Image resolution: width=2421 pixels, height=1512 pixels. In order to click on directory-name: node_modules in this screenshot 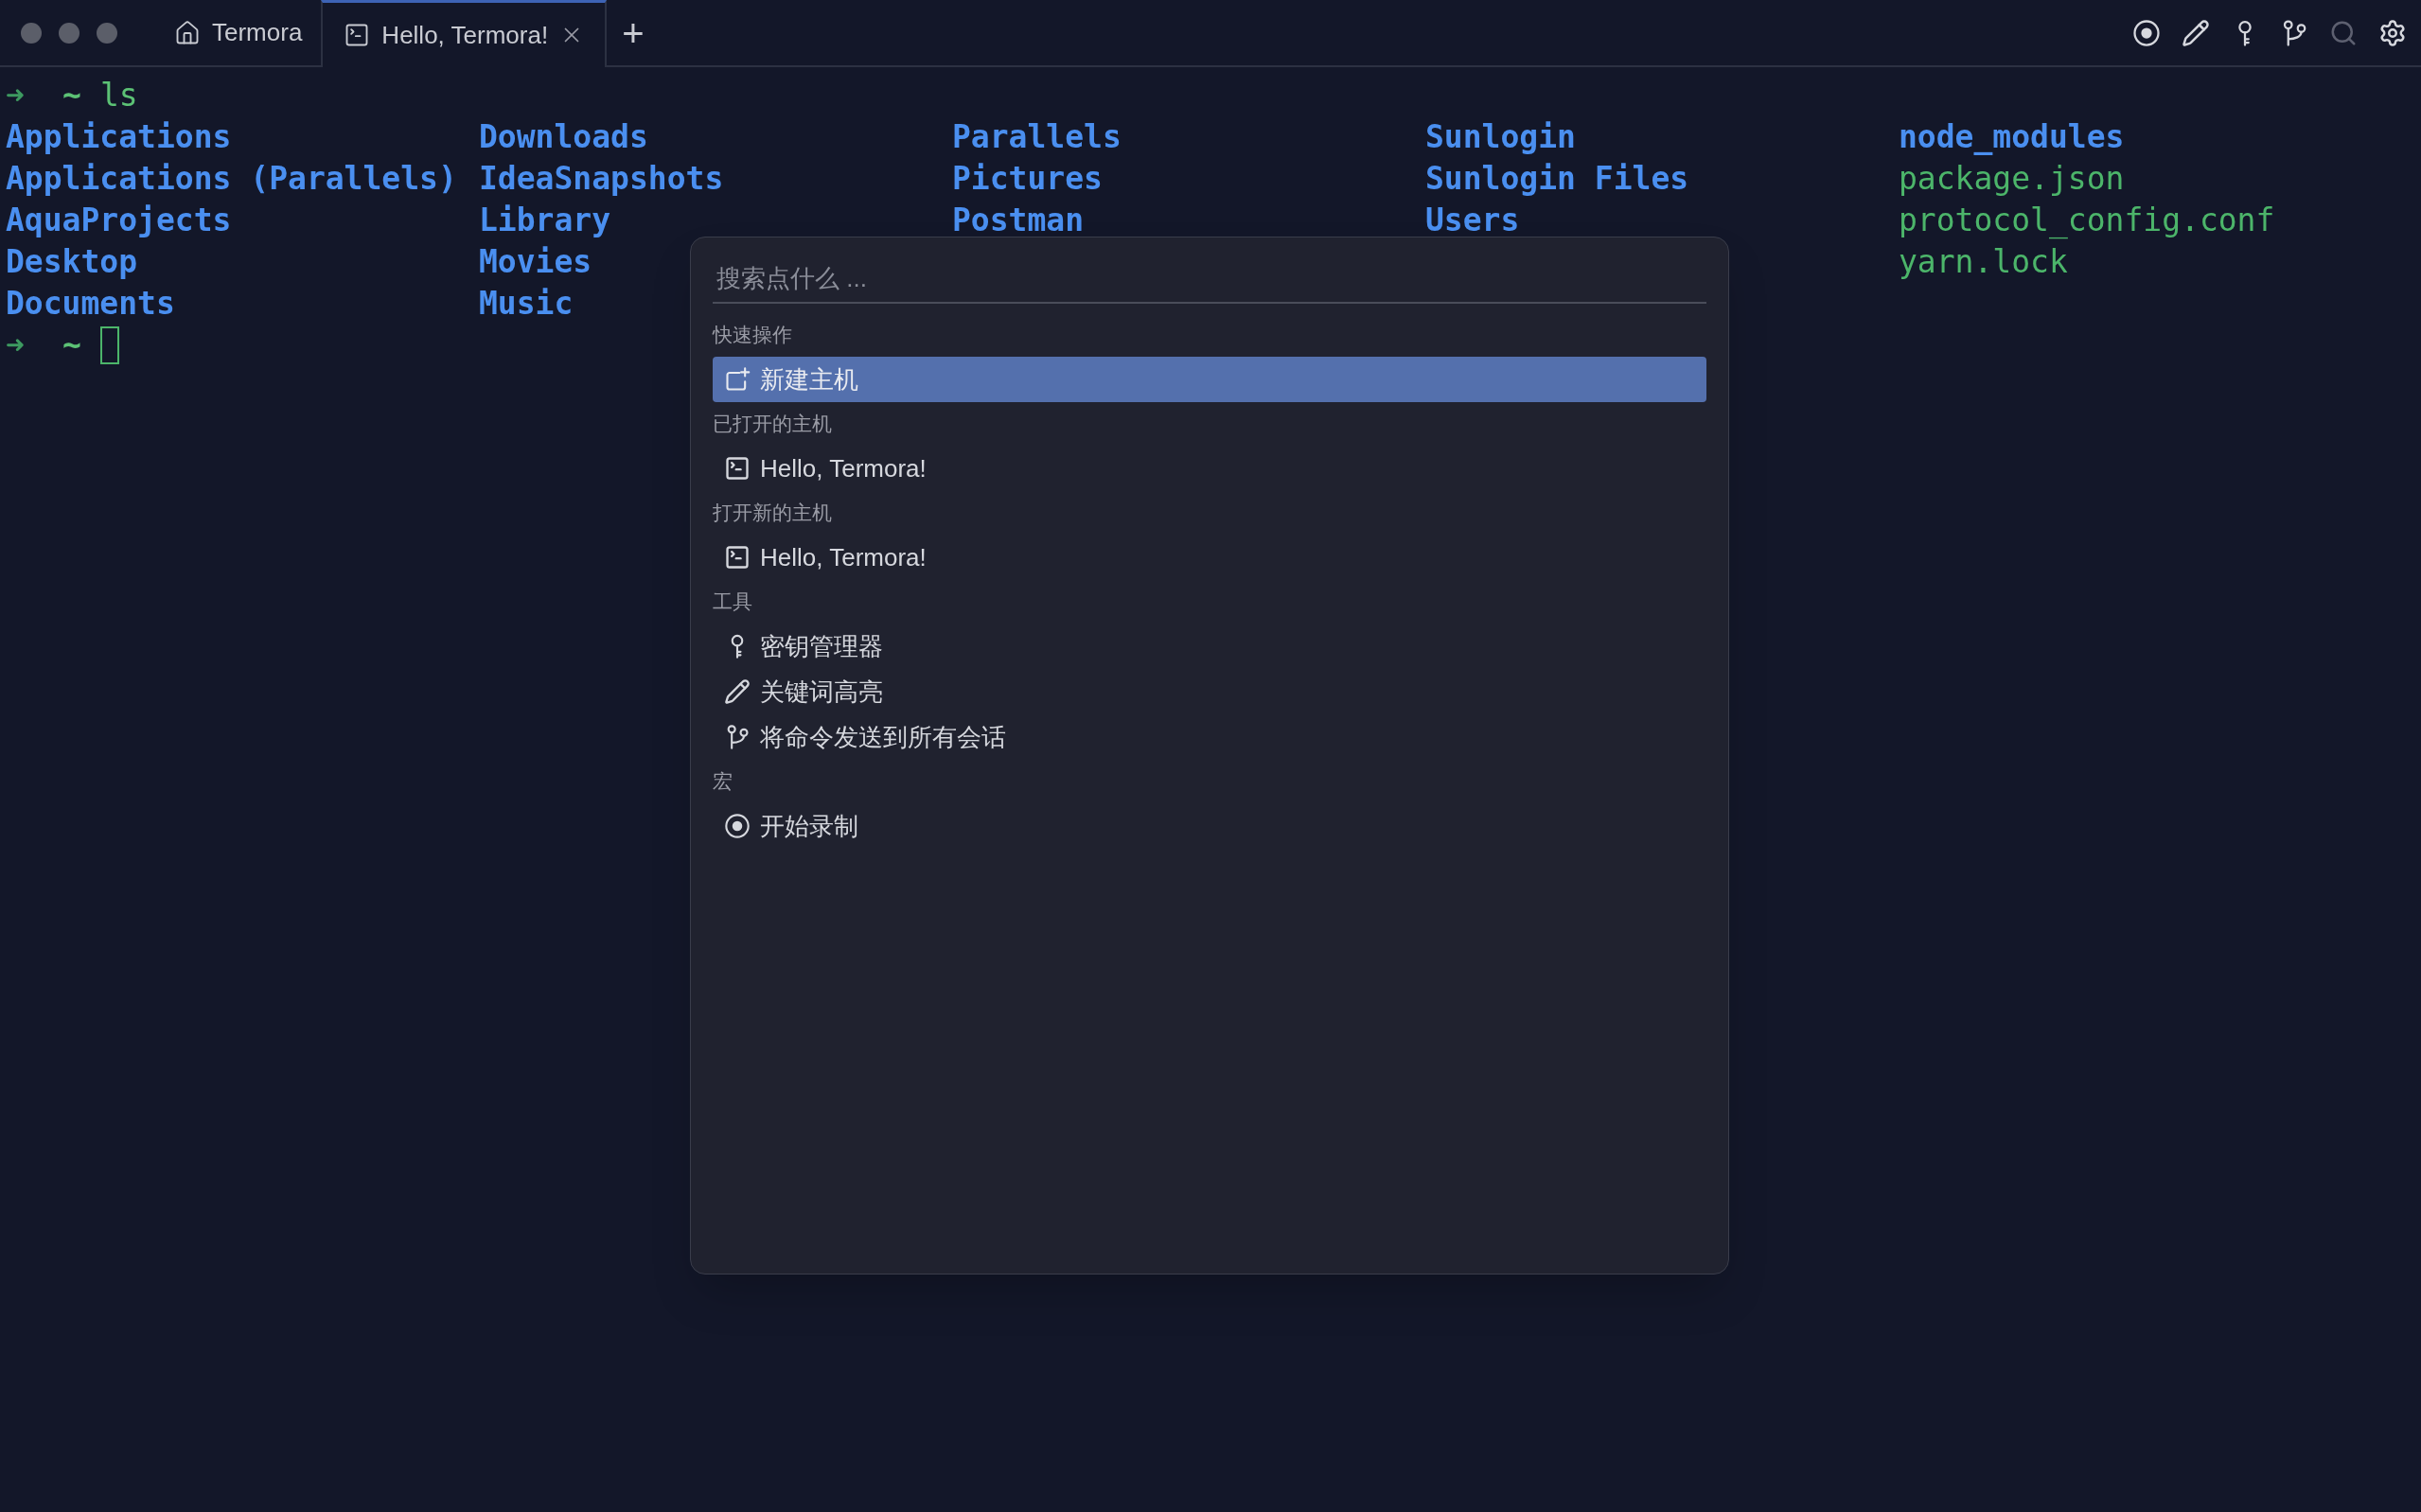, I will do `click(2012, 137)`.